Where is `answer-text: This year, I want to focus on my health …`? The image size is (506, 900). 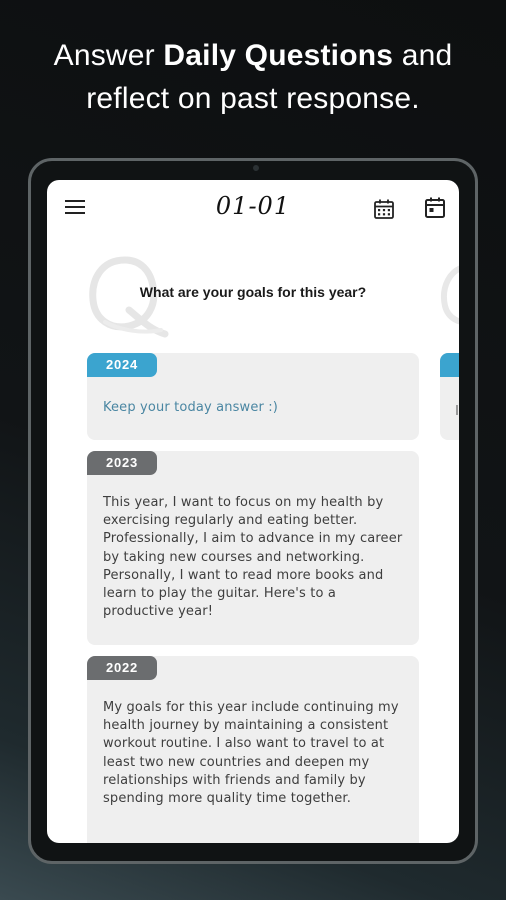 answer-text: This year, I want to focus on my health … is located at coordinates (253, 557).